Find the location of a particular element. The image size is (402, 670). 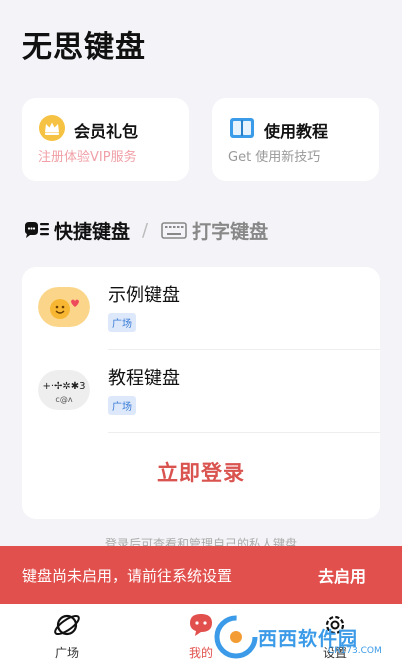

svg-text: c@ʌ is located at coordinates (63, 399).